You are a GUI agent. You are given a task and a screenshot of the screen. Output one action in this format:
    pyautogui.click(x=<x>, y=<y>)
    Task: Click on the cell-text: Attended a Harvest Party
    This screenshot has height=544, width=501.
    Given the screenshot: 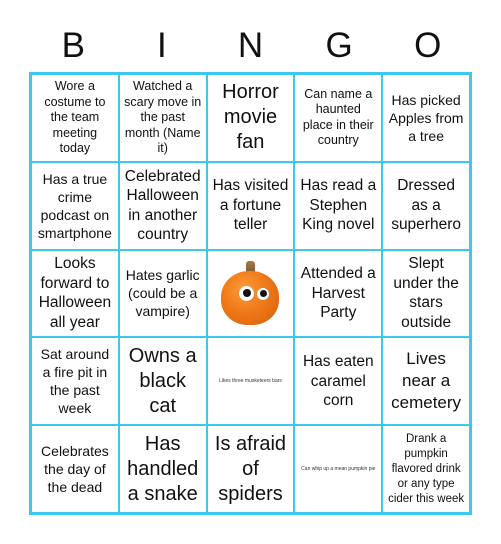 What is the action you would take?
    pyautogui.click(x=338, y=293)
    